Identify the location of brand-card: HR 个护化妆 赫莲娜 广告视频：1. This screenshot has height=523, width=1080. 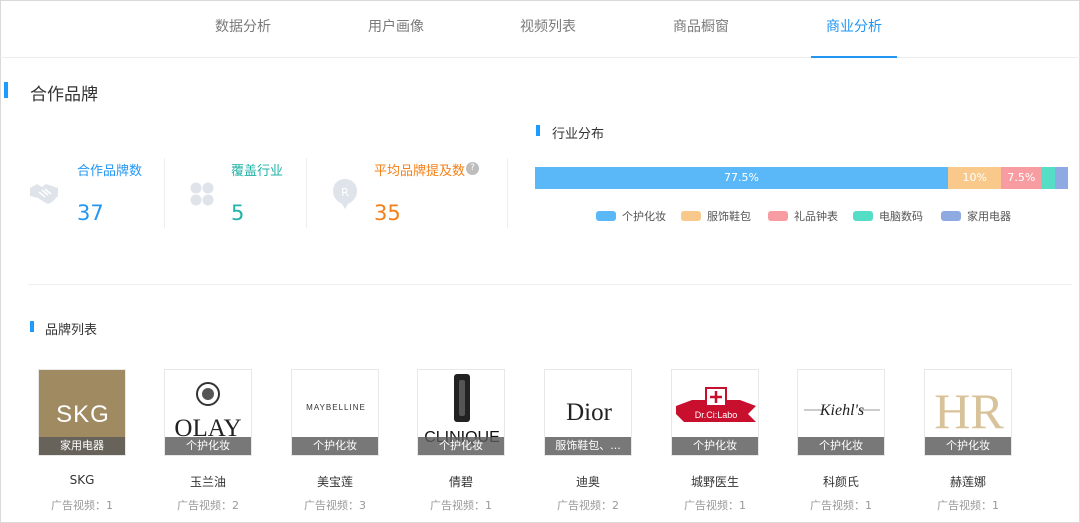
(968, 440).